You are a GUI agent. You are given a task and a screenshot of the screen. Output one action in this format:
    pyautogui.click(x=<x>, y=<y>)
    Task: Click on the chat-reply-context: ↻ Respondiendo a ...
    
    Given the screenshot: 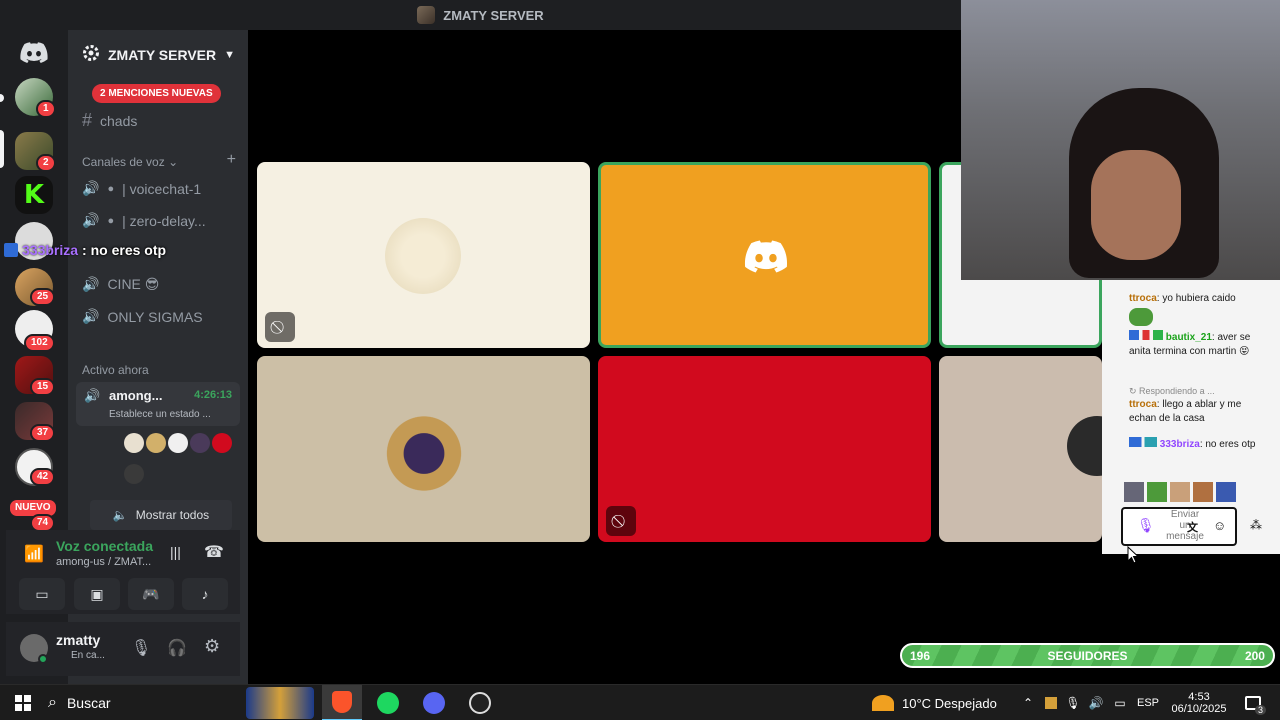 What is the action you would take?
    pyautogui.click(x=1199, y=391)
    